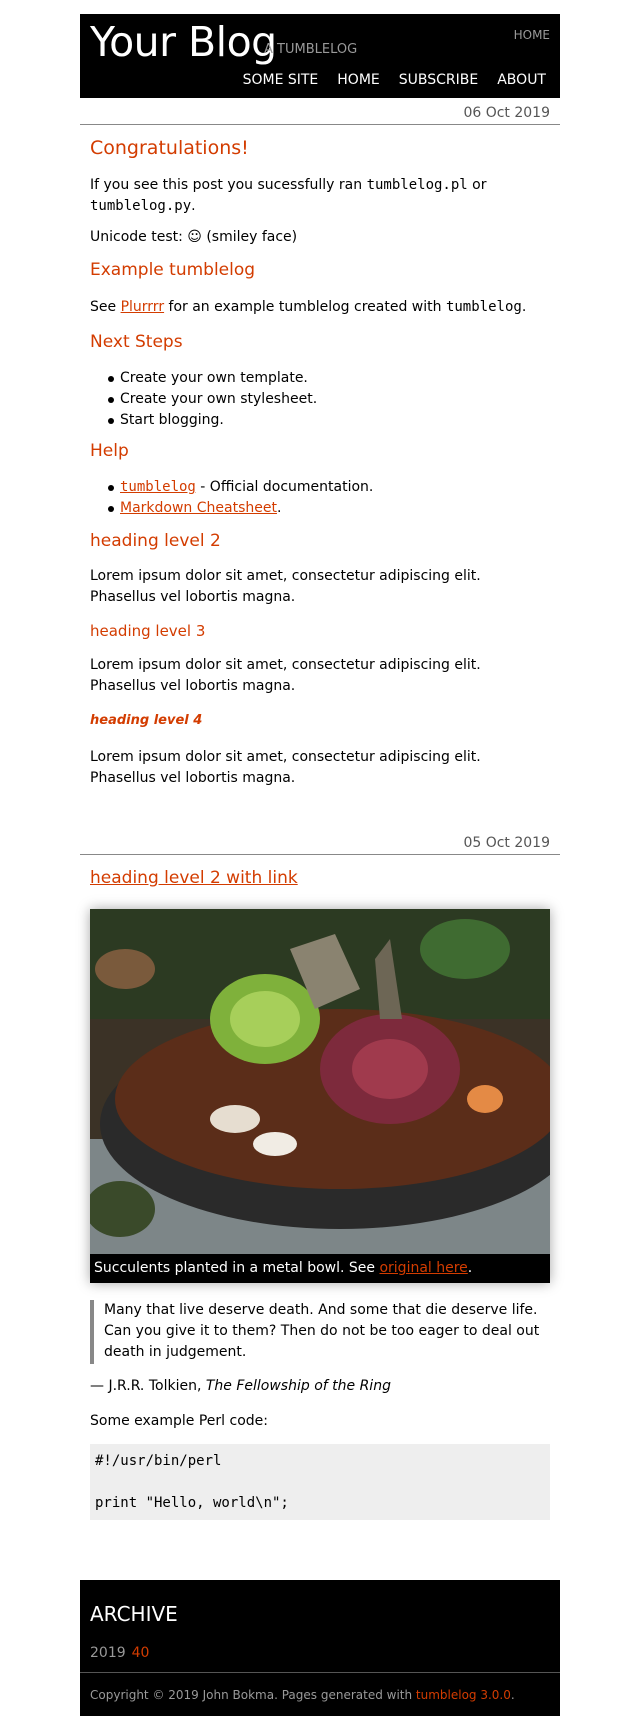 The image size is (640, 1730). What do you see at coordinates (143, 307) in the screenshot?
I see `plurrrr-link: Plurrrr` at bounding box center [143, 307].